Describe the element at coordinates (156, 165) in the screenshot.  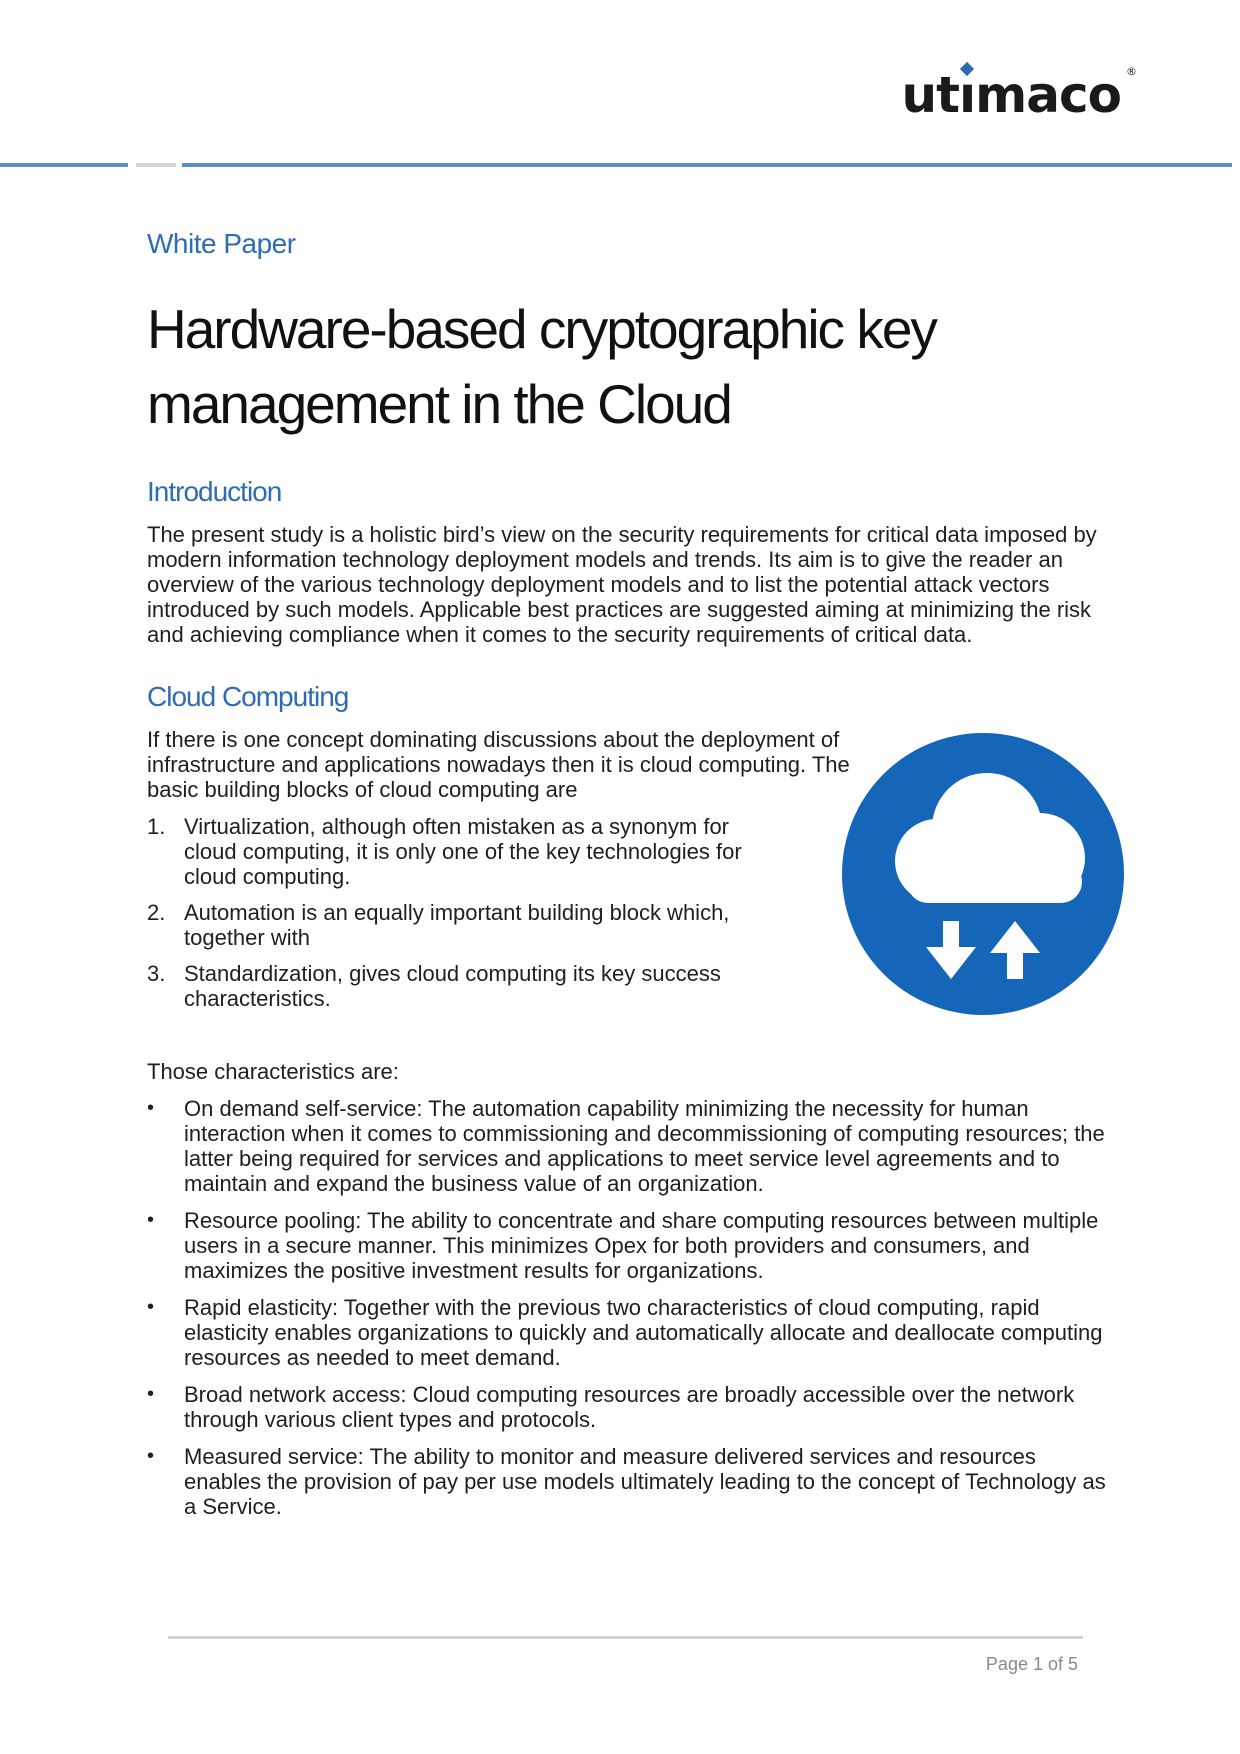
I see `header-rule-gap` at that location.